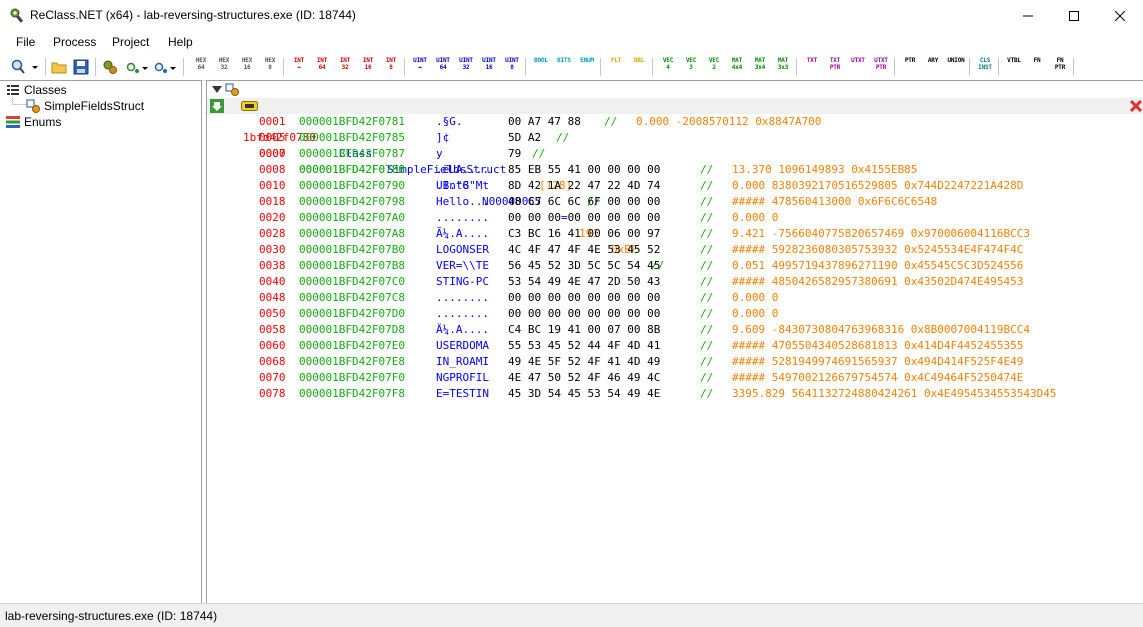  I want to click on add-int-32-button: INT 32, so click(345, 64).